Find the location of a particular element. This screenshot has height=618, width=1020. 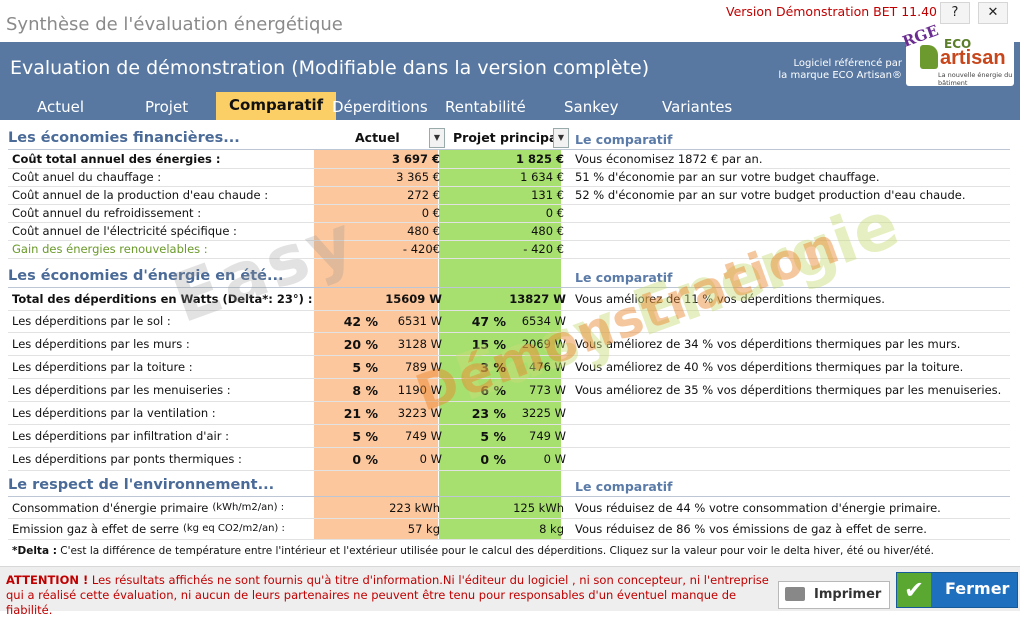

close-label: Fermer is located at coordinates (977, 588).